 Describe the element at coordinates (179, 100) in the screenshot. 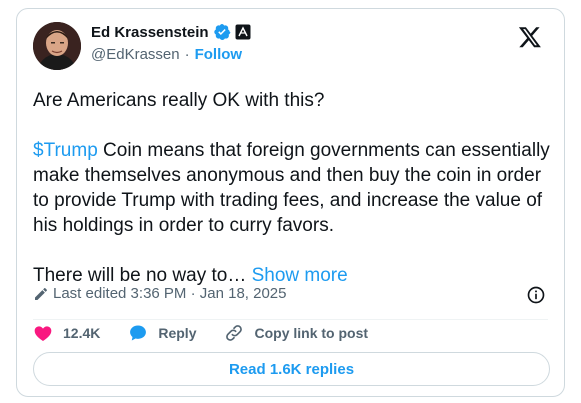

I see `tweet-line-1: Are Americans really OK with this?` at that location.